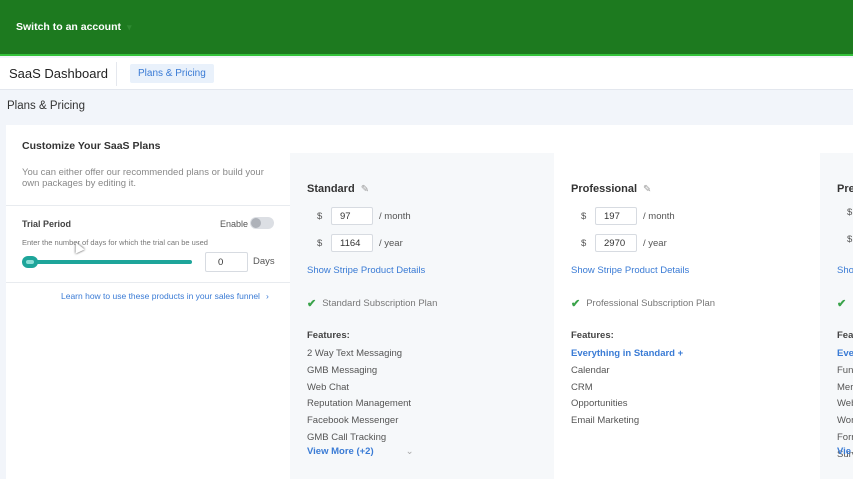  Describe the element at coordinates (845, 404) in the screenshot. I see `feature-item: Web` at that location.